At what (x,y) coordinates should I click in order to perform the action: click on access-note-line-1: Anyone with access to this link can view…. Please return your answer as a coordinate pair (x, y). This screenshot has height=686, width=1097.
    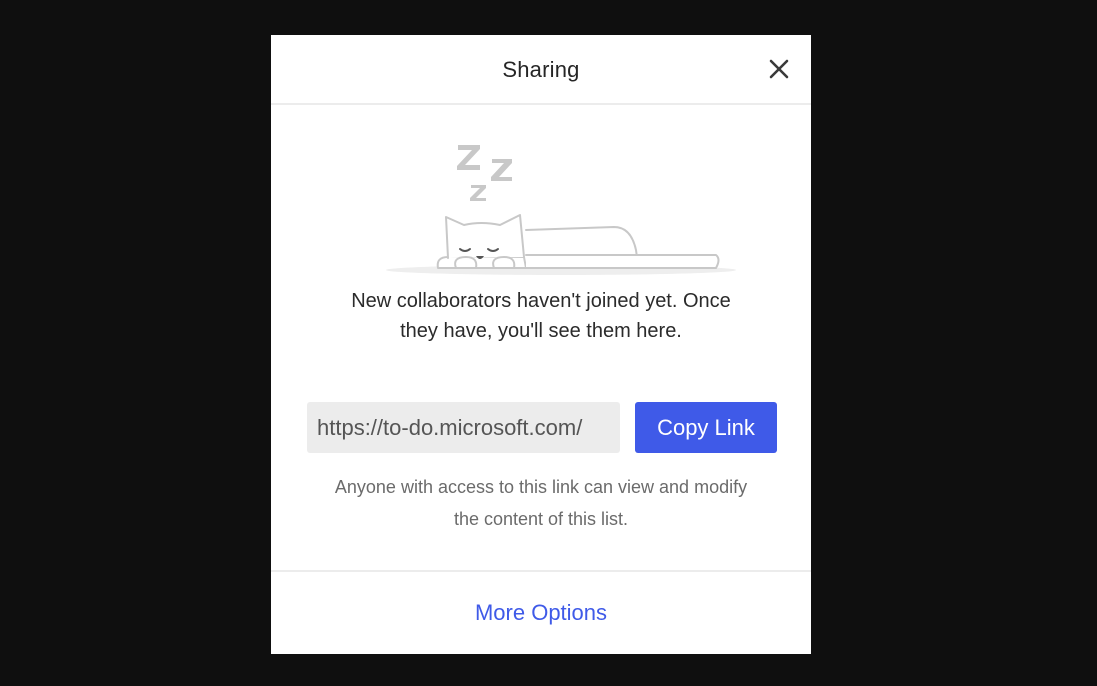
    Looking at the image, I should click on (541, 487).